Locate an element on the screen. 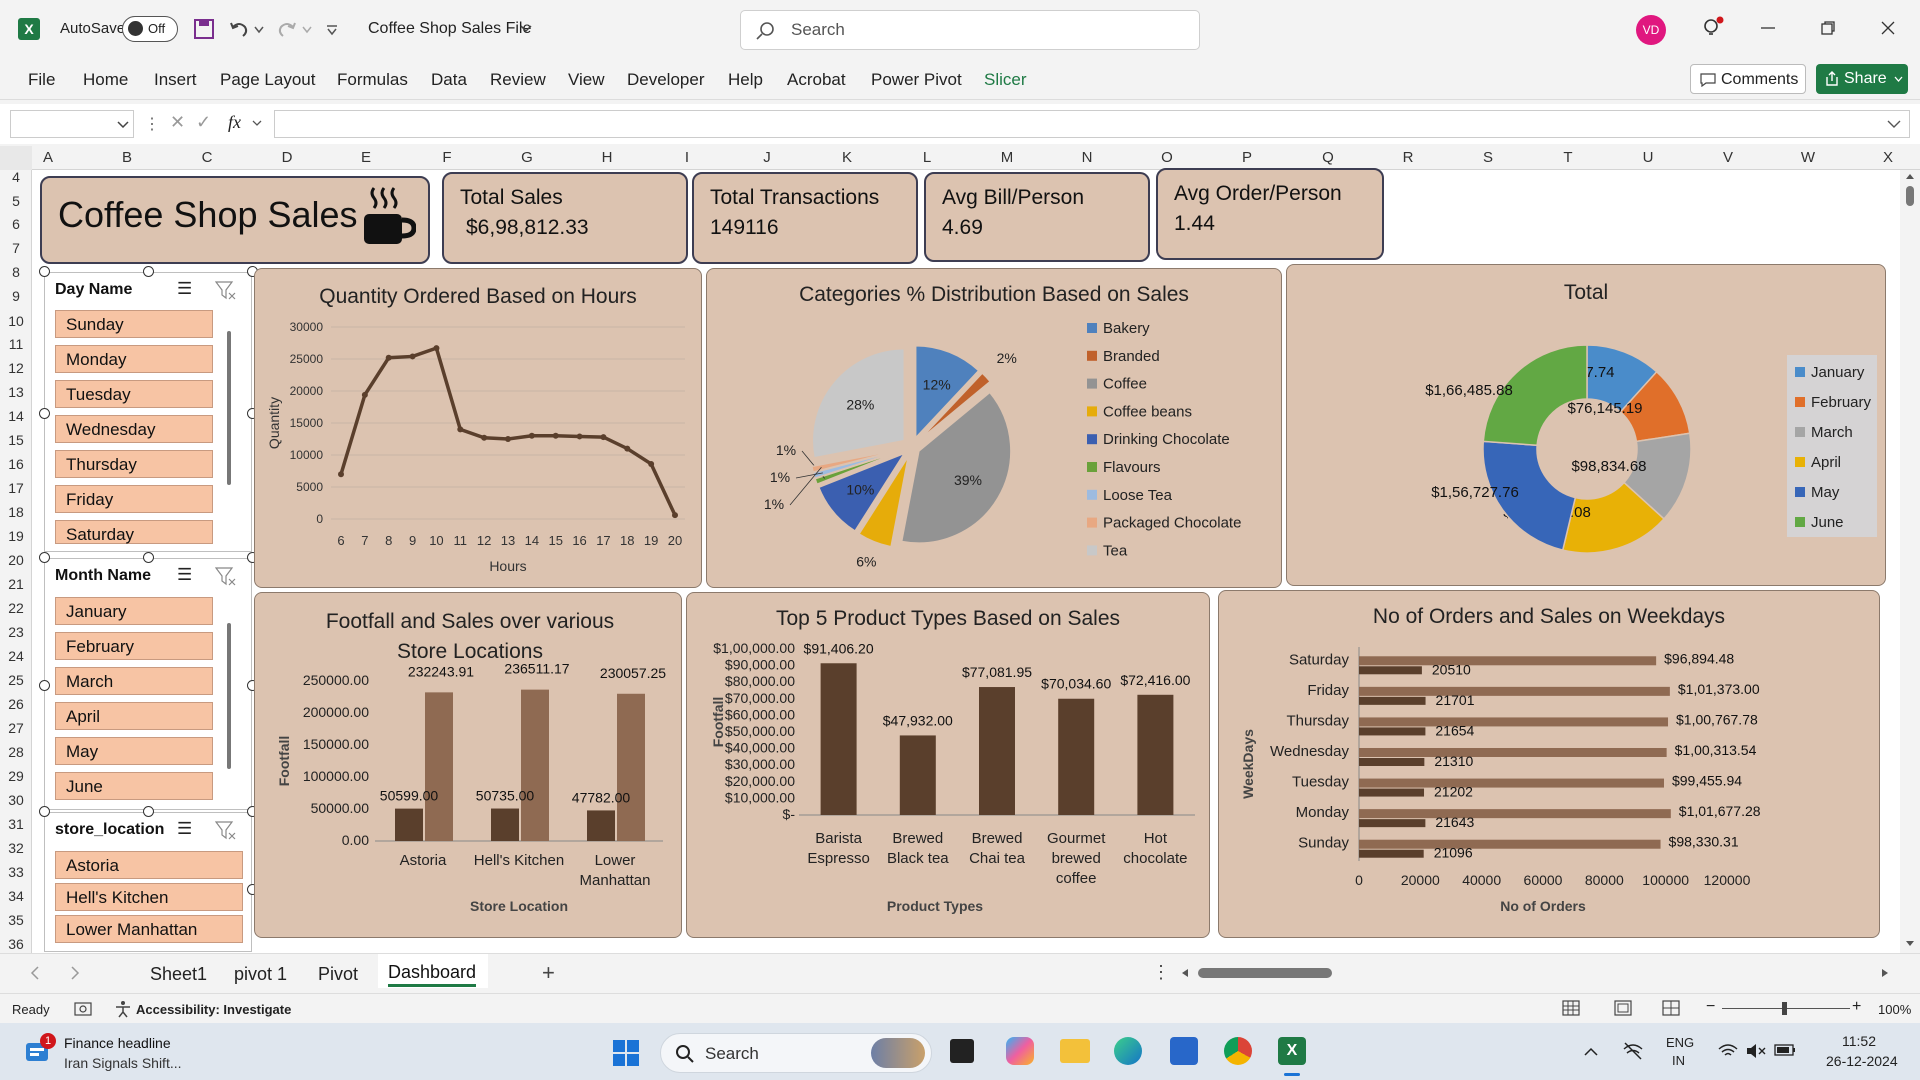  row-header: 7 is located at coordinates (16, 248).